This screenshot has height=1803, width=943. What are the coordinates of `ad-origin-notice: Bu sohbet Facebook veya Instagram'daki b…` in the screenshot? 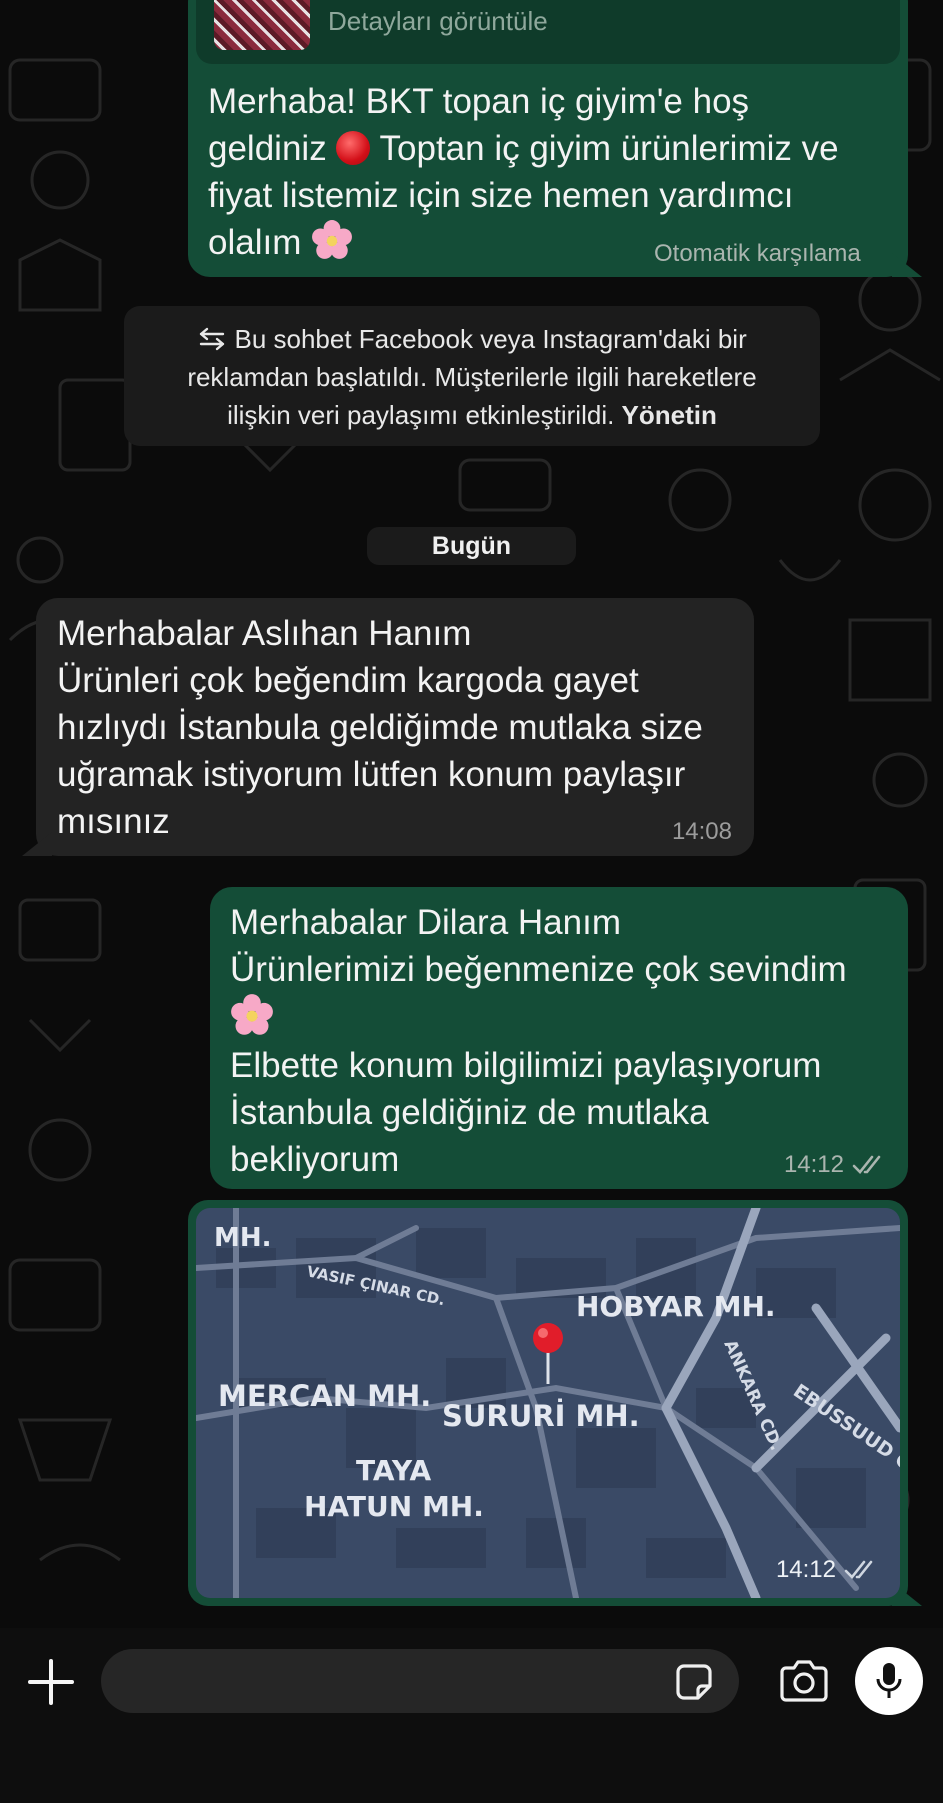 It's located at (472, 376).